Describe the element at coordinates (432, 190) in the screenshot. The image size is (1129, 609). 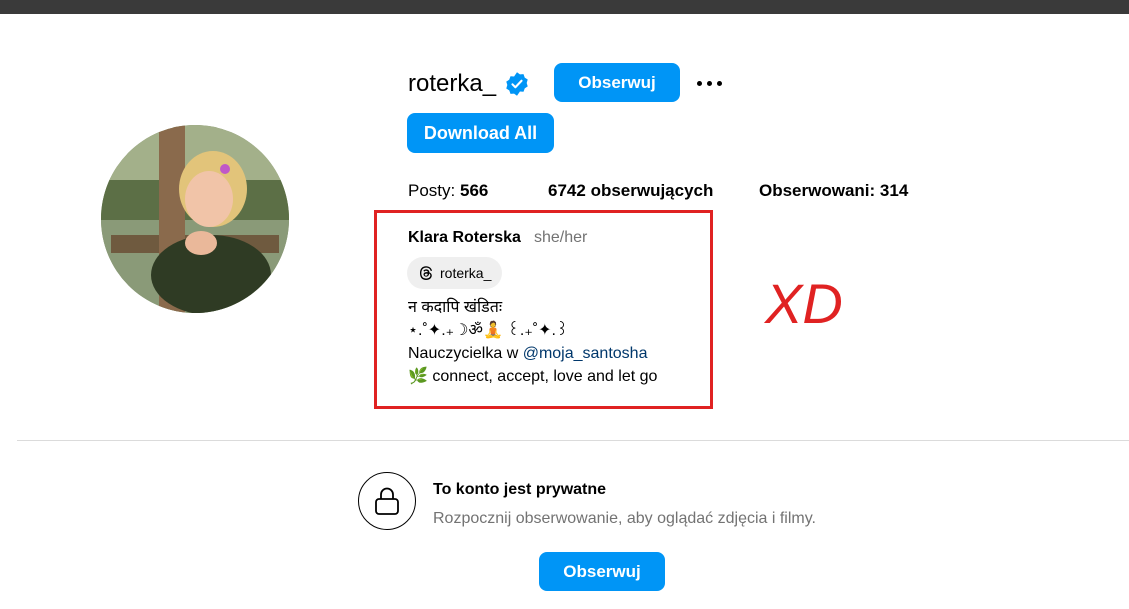
I see `posts-label: Posty:` at that location.